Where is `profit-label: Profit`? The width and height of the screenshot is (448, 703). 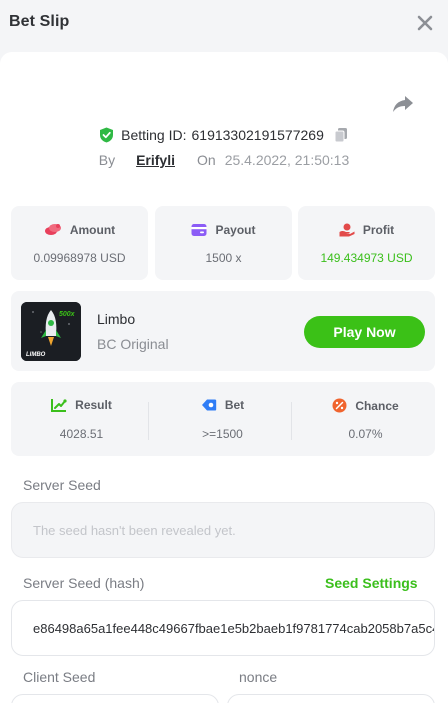 profit-label: Profit is located at coordinates (378, 230).